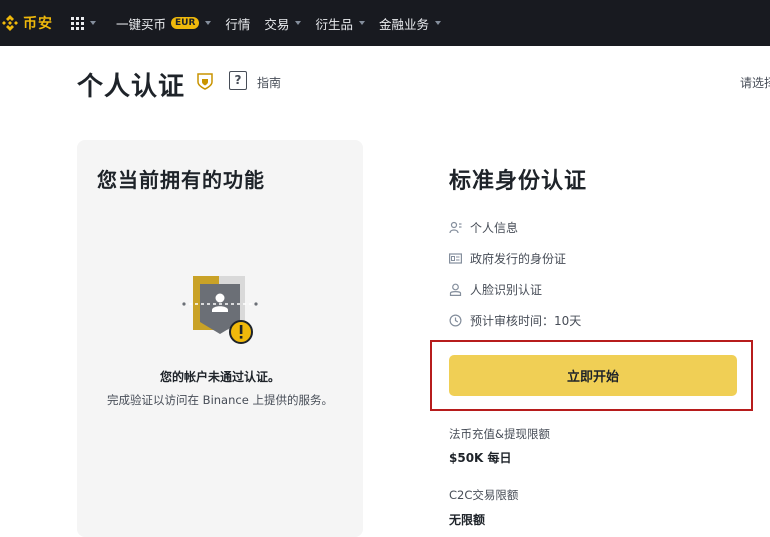  Describe the element at coordinates (219, 377) in the screenshot. I see `unverified-status-title: 您的帐户未通过认证。` at that location.